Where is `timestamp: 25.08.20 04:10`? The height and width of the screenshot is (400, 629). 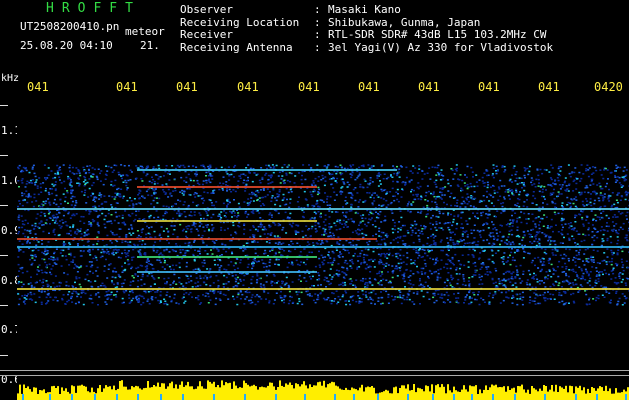
timestamp: 25.08.20 04:10 is located at coordinates (66, 45).